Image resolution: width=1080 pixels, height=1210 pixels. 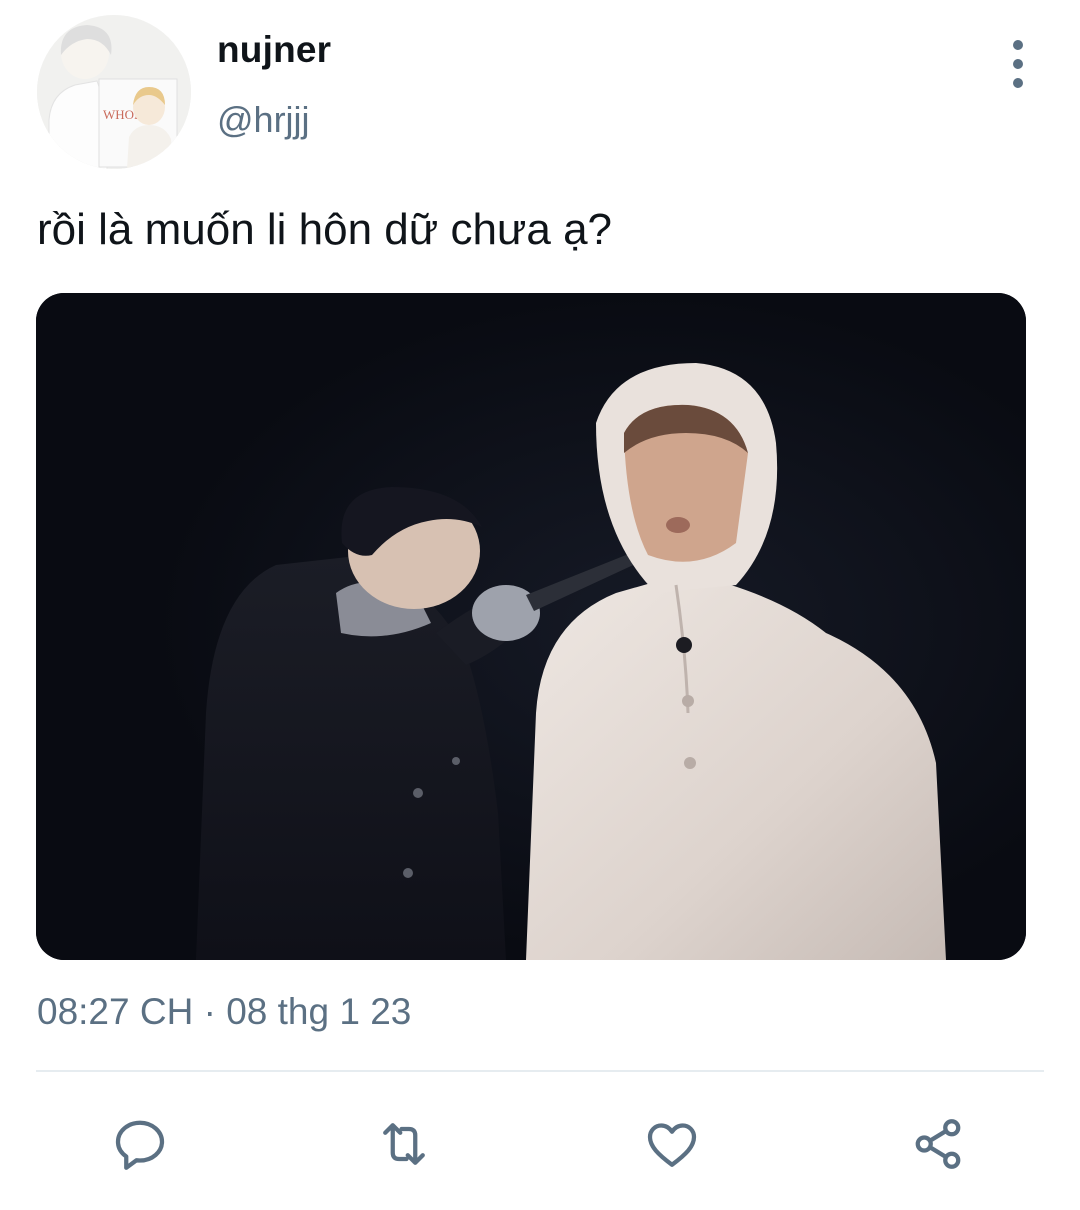 What do you see at coordinates (540, 1071) in the screenshot?
I see `divider` at bounding box center [540, 1071].